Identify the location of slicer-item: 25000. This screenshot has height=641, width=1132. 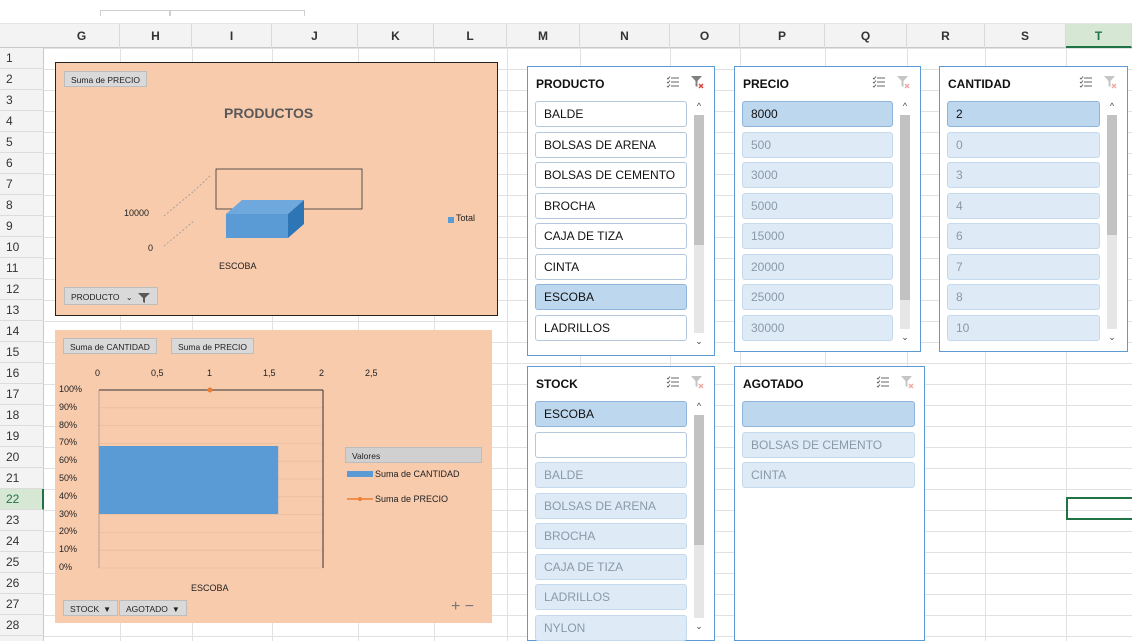
(817, 297).